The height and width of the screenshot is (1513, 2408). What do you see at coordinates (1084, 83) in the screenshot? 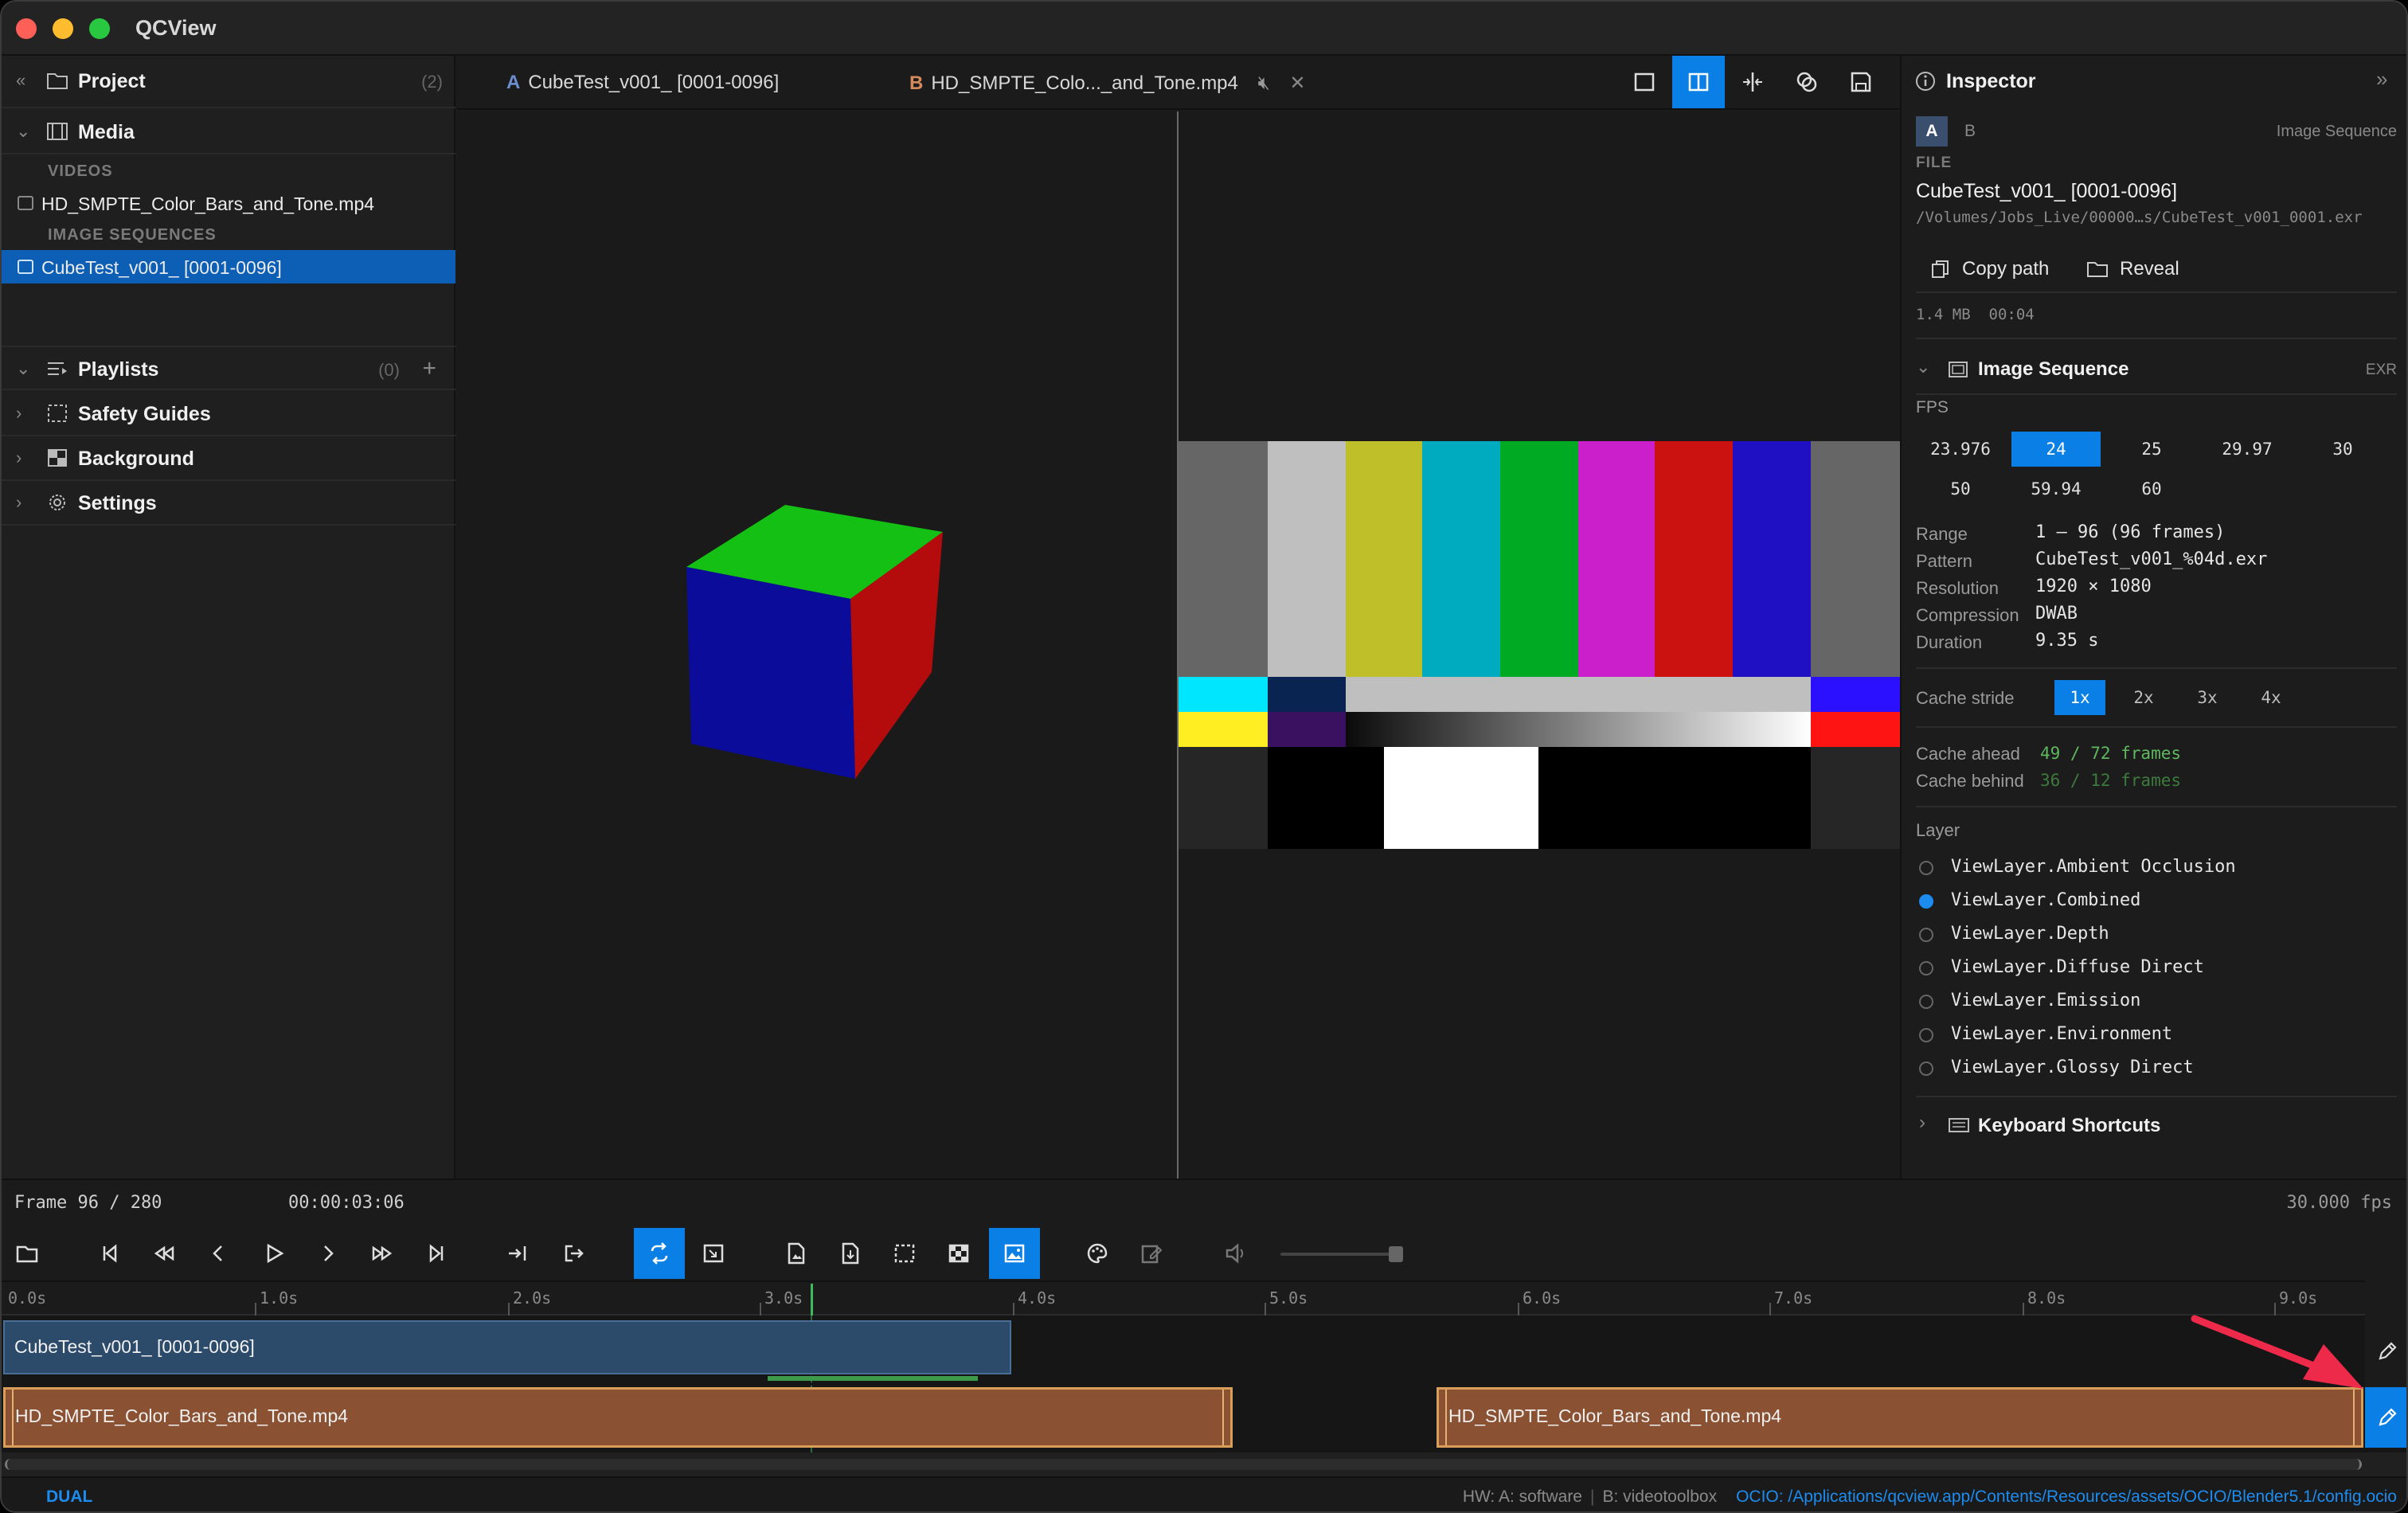
I see `tab-label: HD_SMPTE_Colo..._and_Tone.mp4` at bounding box center [1084, 83].